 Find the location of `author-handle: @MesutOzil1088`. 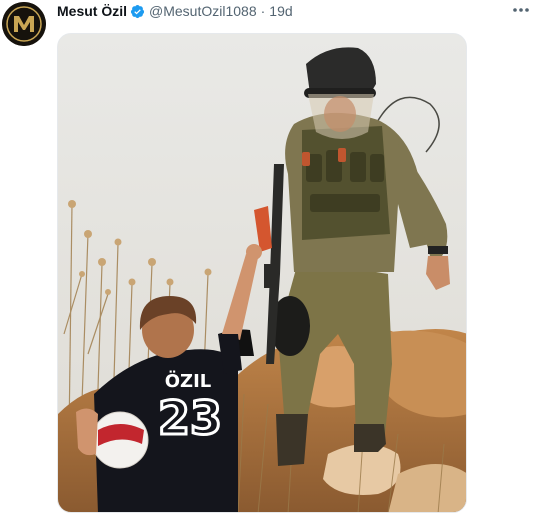

author-handle: @MesutOzil1088 is located at coordinates (203, 11).